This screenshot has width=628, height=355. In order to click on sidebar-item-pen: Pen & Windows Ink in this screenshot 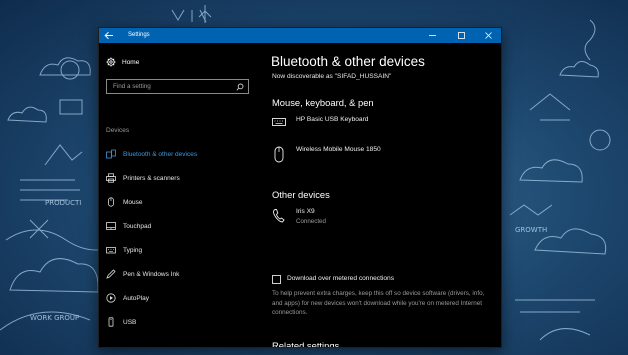, I will do `click(180, 275)`.